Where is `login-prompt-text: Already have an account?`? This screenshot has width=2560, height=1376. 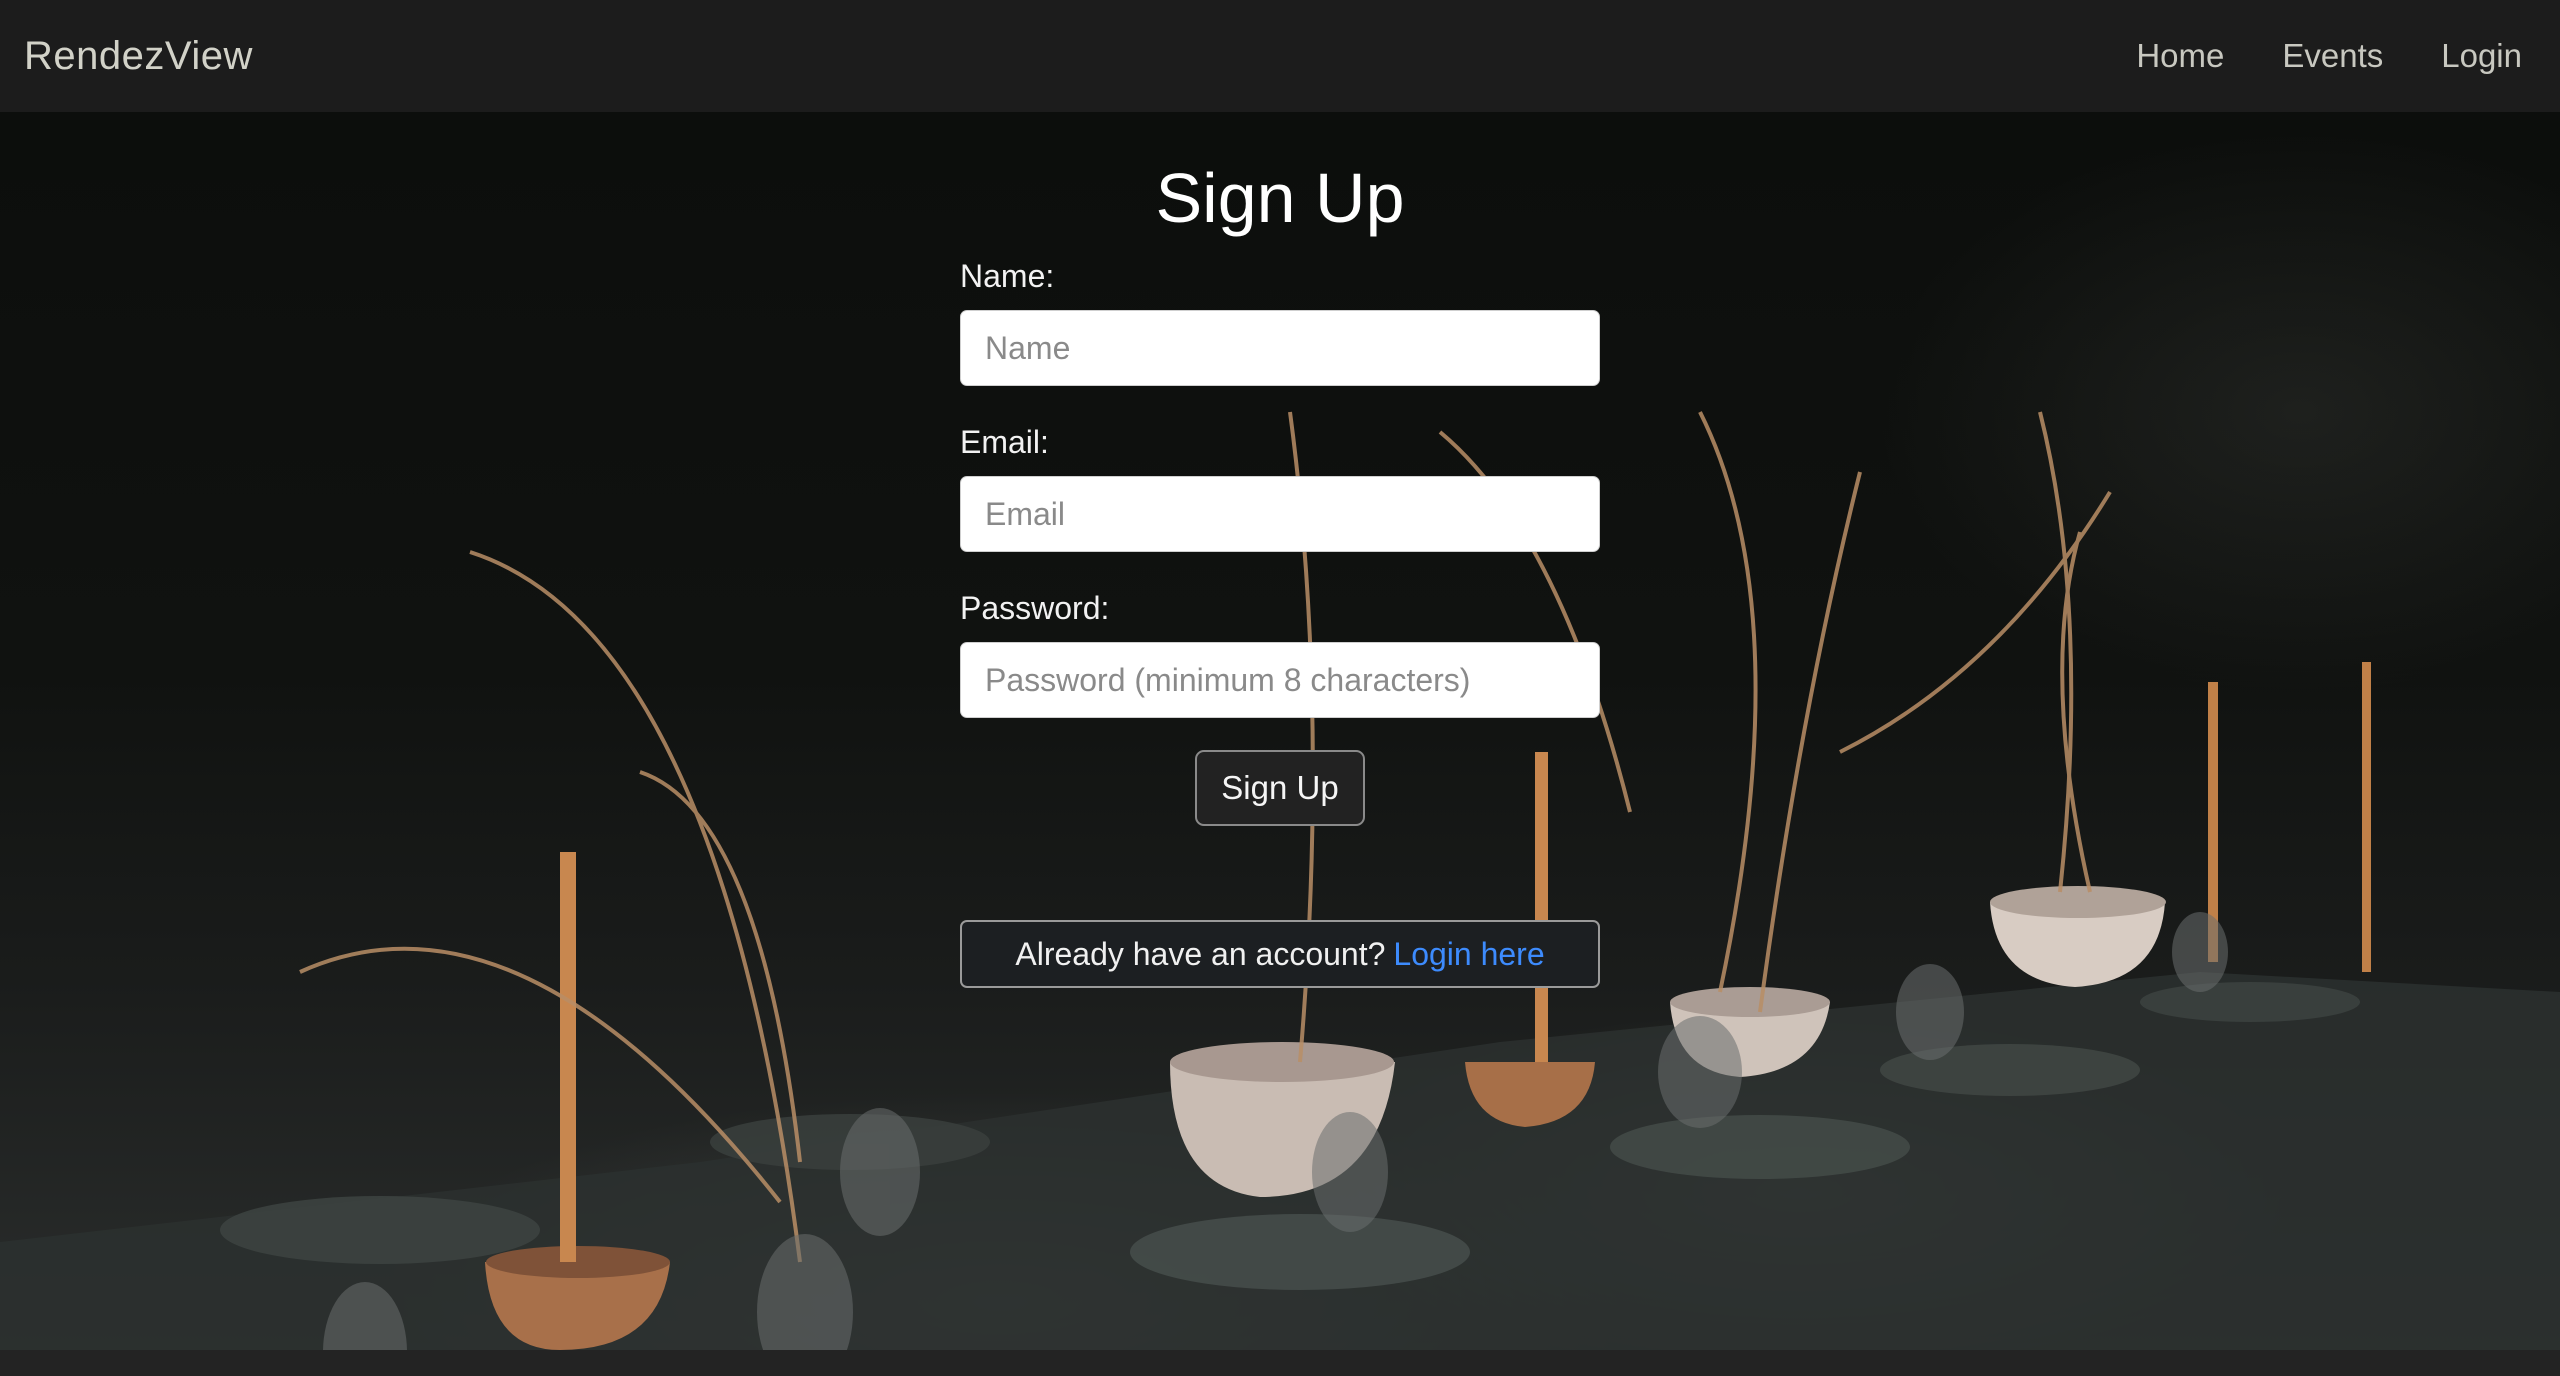 login-prompt-text: Already have an account? is located at coordinates (1200, 953).